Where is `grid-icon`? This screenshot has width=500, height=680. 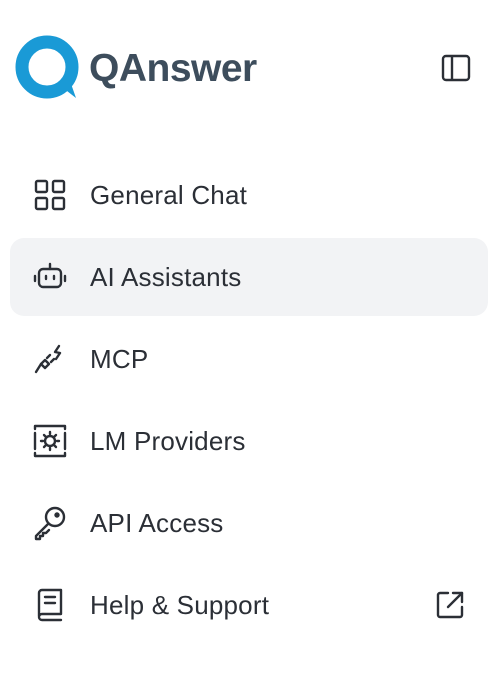 grid-icon is located at coordinates (50, 195).